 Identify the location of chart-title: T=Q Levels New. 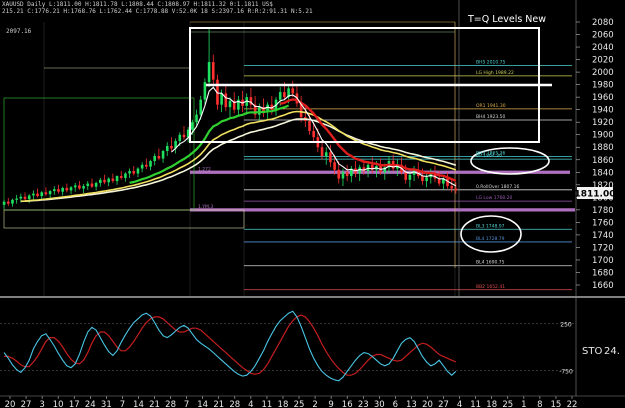
(506, 19).